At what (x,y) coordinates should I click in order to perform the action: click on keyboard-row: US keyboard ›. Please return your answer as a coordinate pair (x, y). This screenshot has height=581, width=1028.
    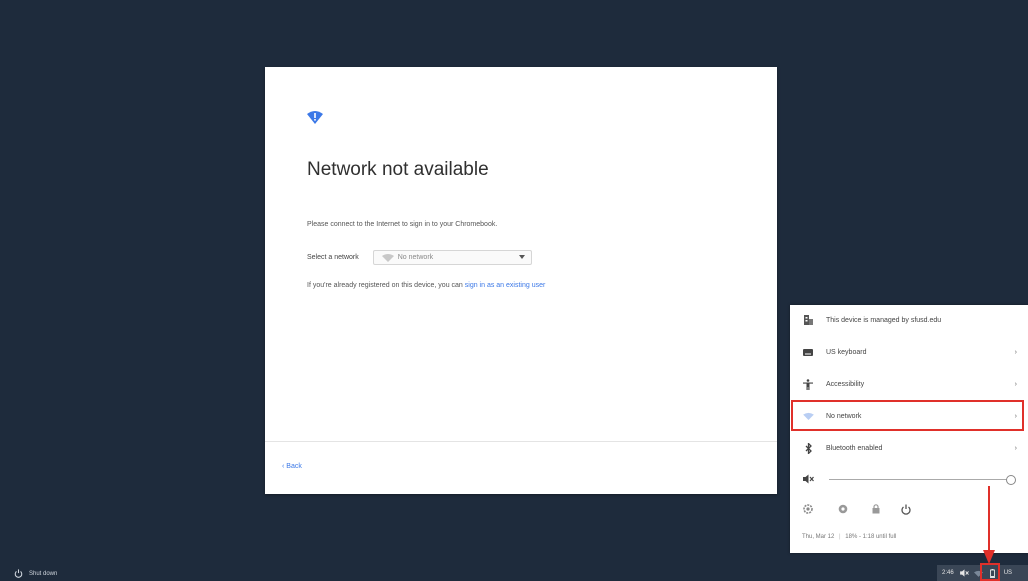
    Looking at the image, I should click on (909, 352).